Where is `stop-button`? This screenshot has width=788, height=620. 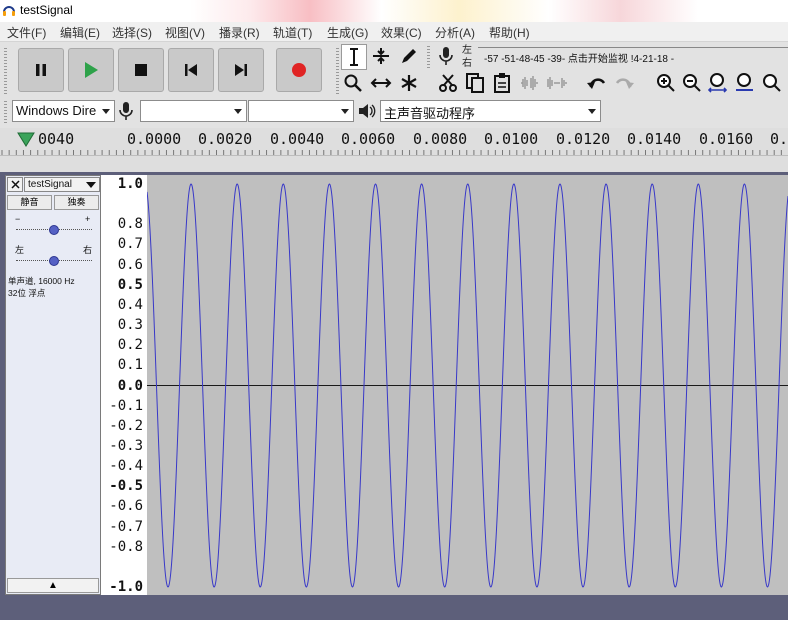 stop-button is located at coordinates (141, 70).